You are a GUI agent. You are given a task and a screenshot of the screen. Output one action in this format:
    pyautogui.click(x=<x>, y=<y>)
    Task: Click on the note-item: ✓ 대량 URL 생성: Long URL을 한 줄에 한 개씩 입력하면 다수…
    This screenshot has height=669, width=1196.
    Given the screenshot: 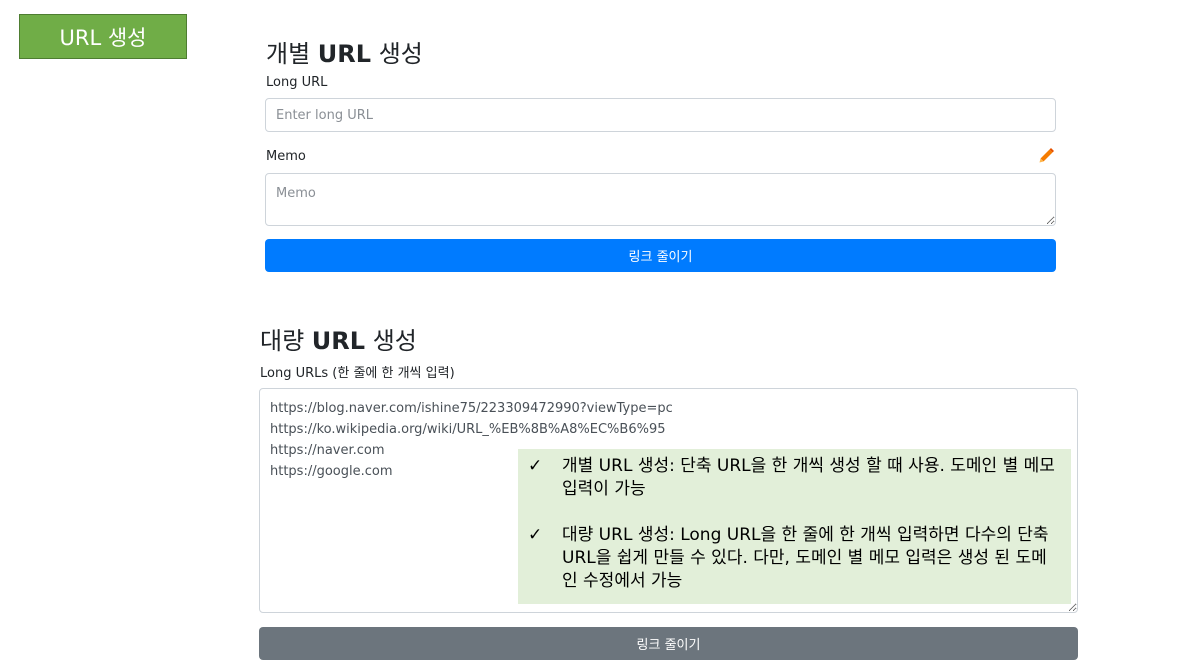 What is the action you would take?
    pyautogui.click(x=793, y=558)
    